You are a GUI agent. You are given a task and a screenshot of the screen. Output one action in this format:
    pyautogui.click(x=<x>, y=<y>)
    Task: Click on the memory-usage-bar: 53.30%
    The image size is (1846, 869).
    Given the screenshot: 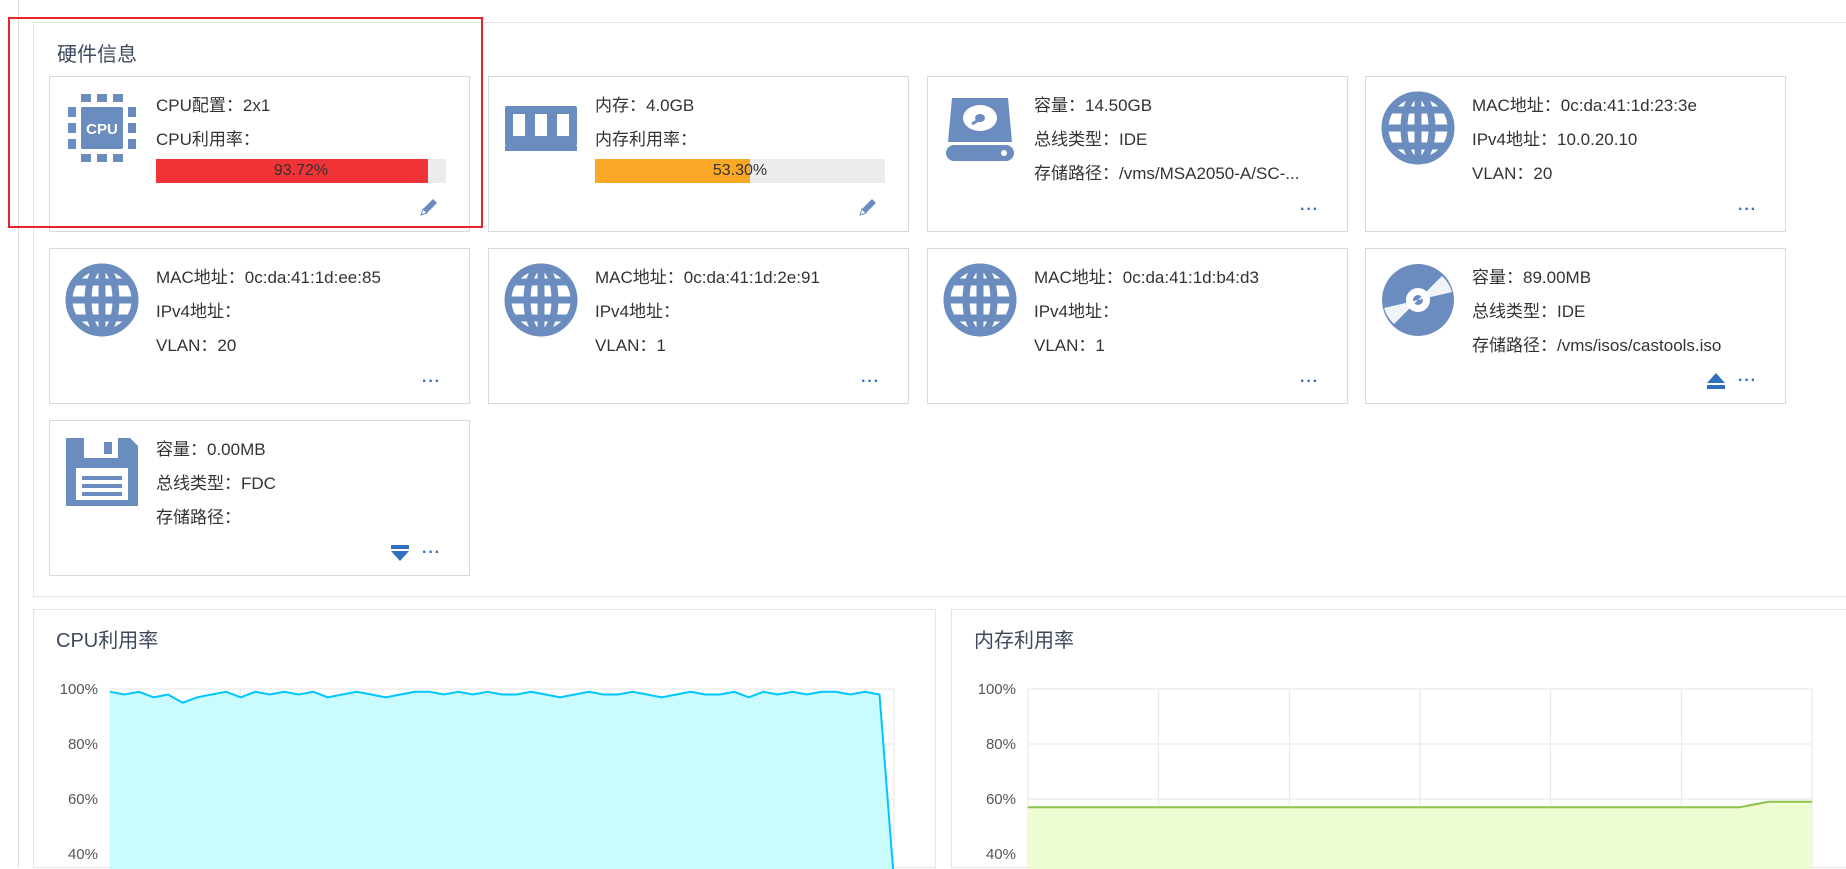 What is the action you would take?
    pyautogui.click(x=740, y=171)
    